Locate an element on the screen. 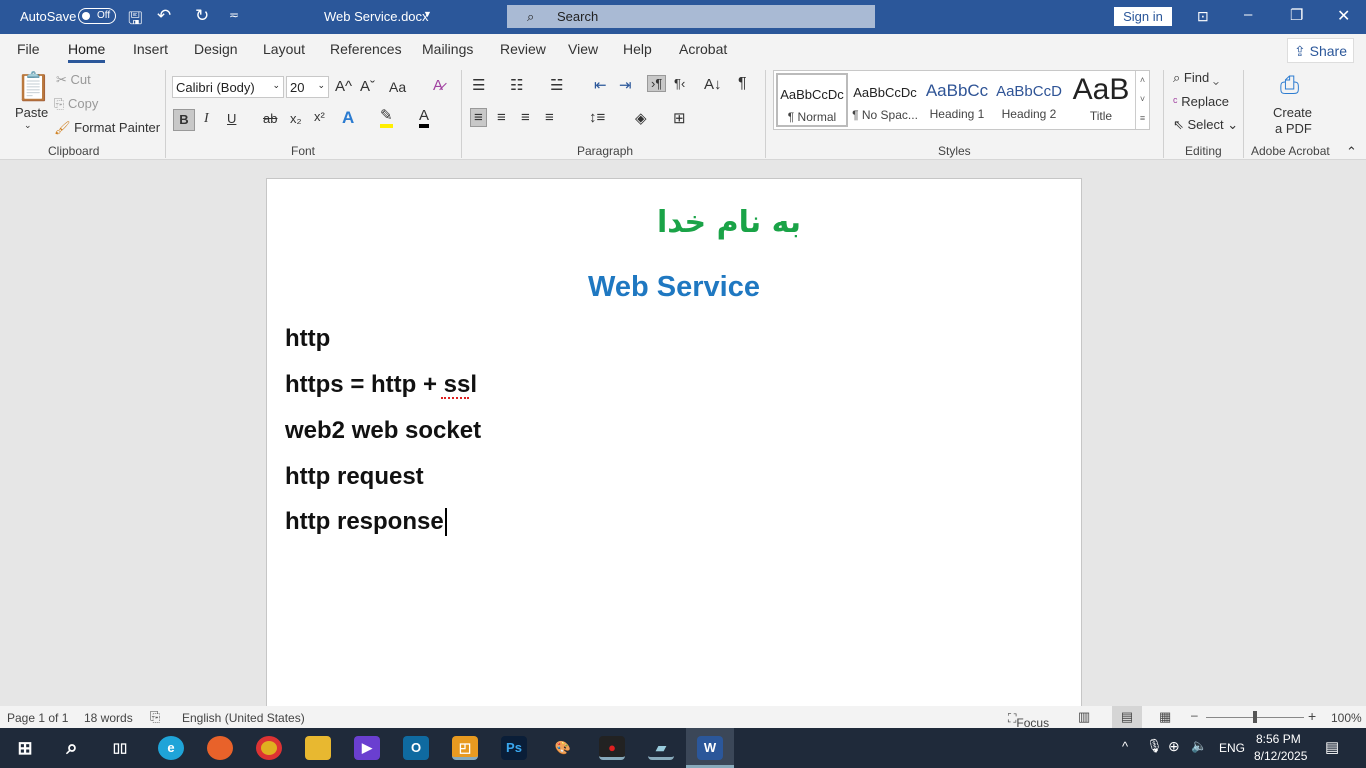  minimize-button: – is located at coordinates (1248, 14).